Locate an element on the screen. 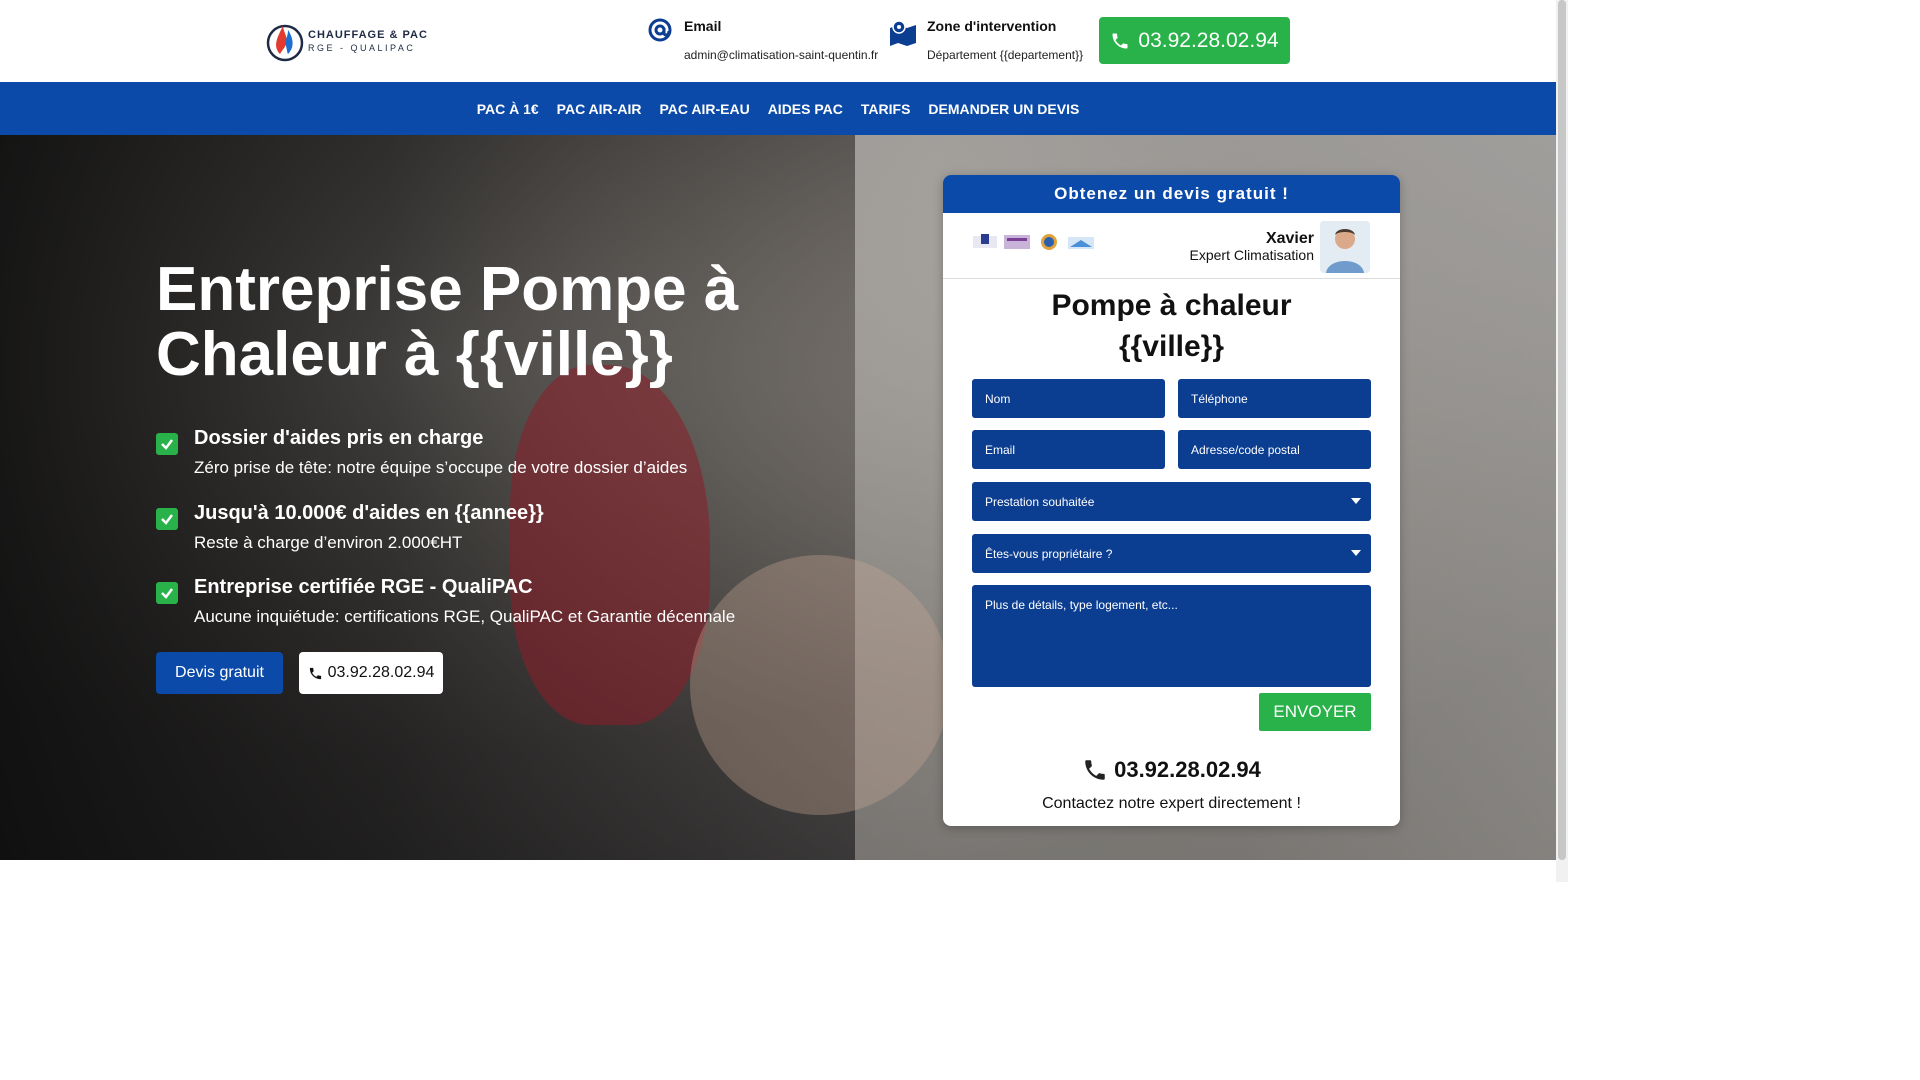 Image resolution: width=1920 pixels, height=1080 pixels. at-icon is located at coordinates (660, 30).